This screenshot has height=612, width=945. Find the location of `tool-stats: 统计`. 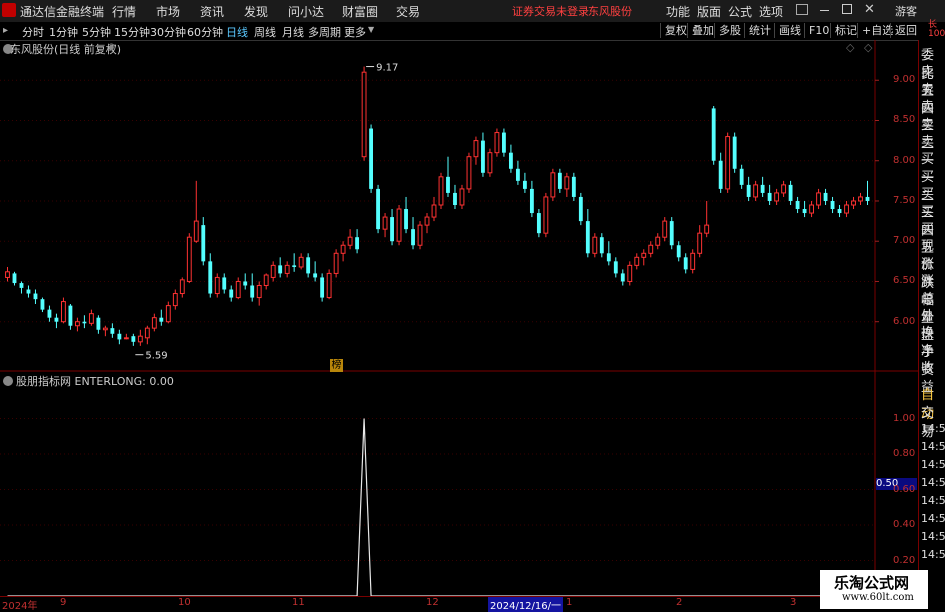

tool-stats: 统计 is located at coordinates (759, 30).